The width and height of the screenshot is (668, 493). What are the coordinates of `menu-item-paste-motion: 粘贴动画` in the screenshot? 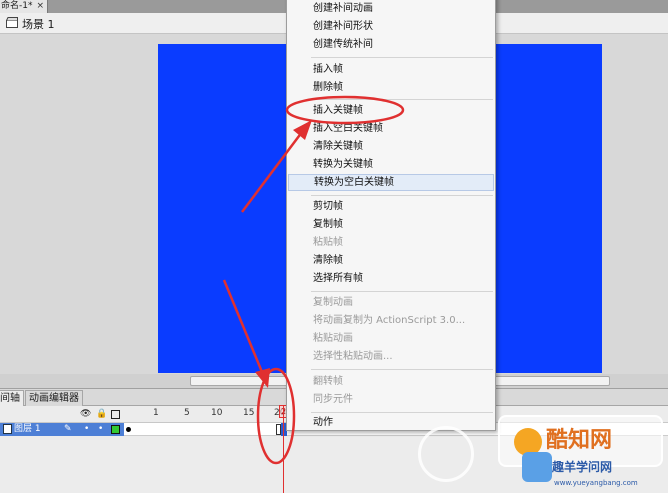 It's located at (391, 338).